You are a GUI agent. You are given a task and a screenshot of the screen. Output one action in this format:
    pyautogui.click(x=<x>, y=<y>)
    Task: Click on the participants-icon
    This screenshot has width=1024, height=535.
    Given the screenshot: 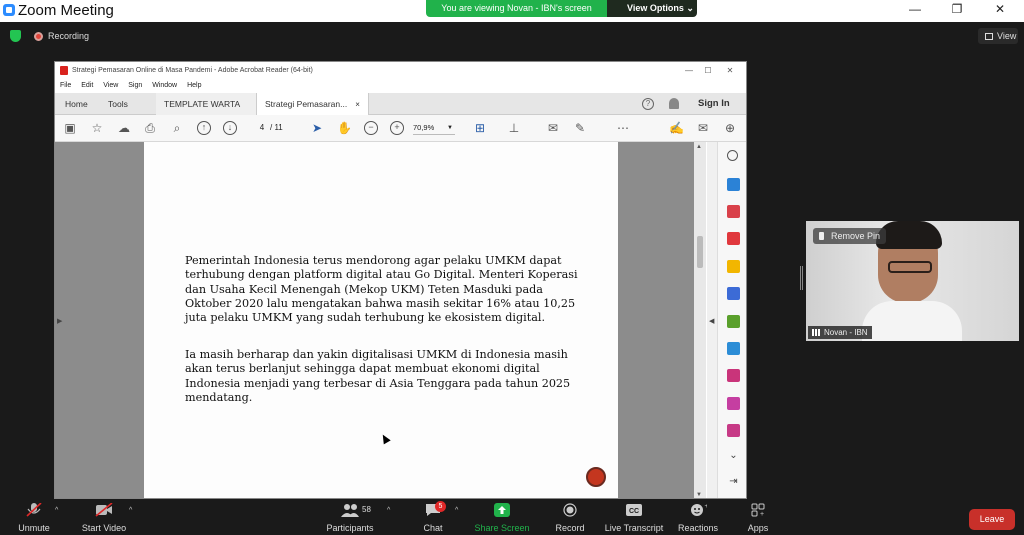 What is the action you would take?
    pyautogui.click(x=350, y=510)
    